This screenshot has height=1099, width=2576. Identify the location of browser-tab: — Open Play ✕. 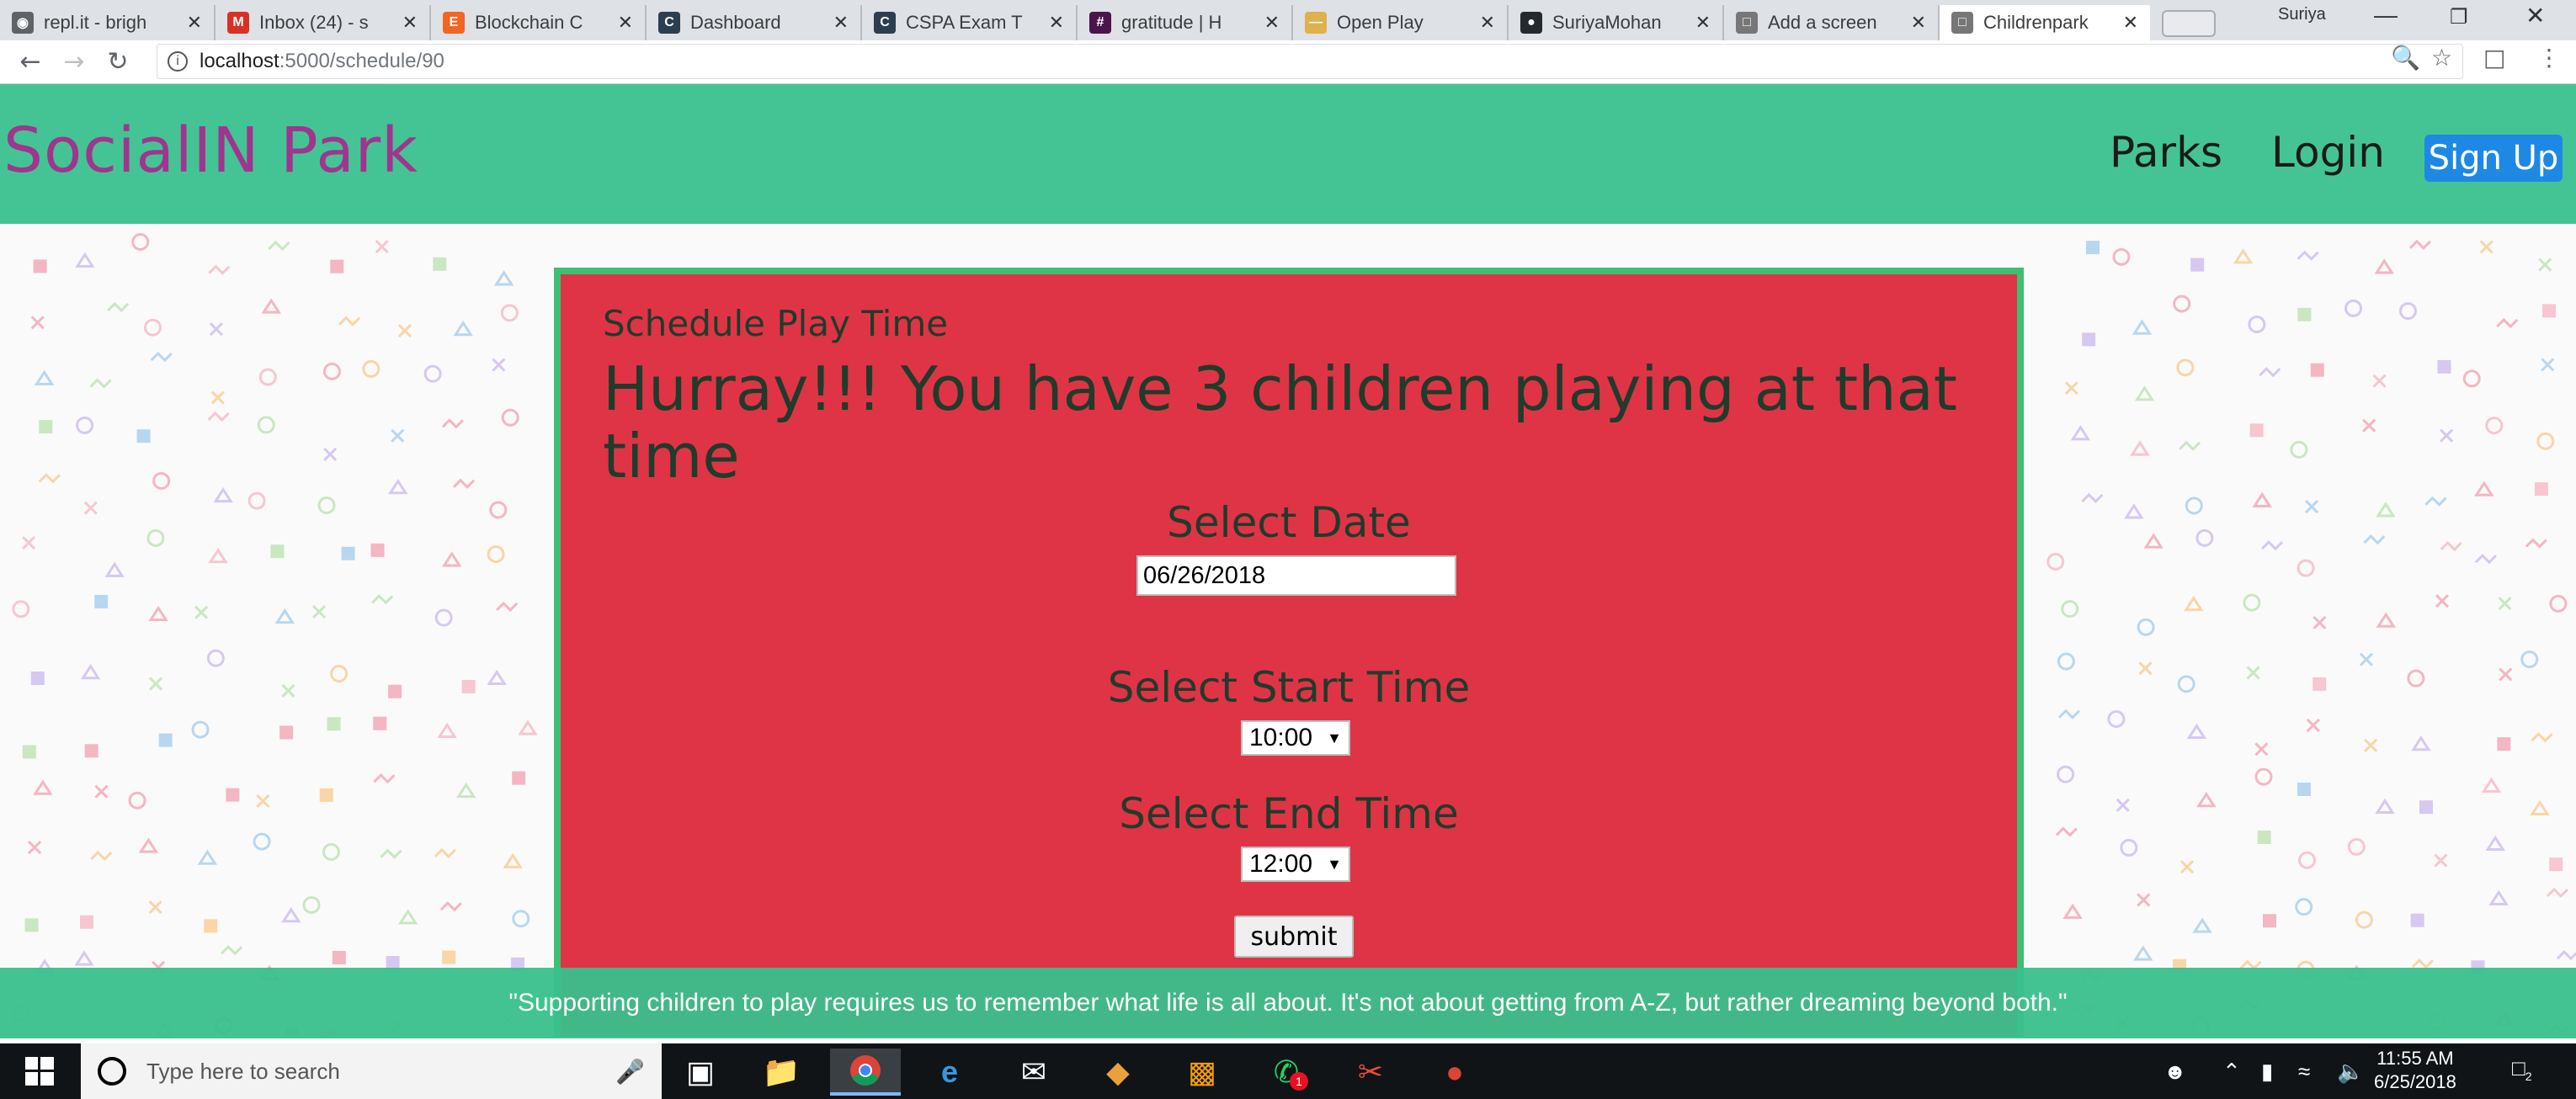
(1401, 22).